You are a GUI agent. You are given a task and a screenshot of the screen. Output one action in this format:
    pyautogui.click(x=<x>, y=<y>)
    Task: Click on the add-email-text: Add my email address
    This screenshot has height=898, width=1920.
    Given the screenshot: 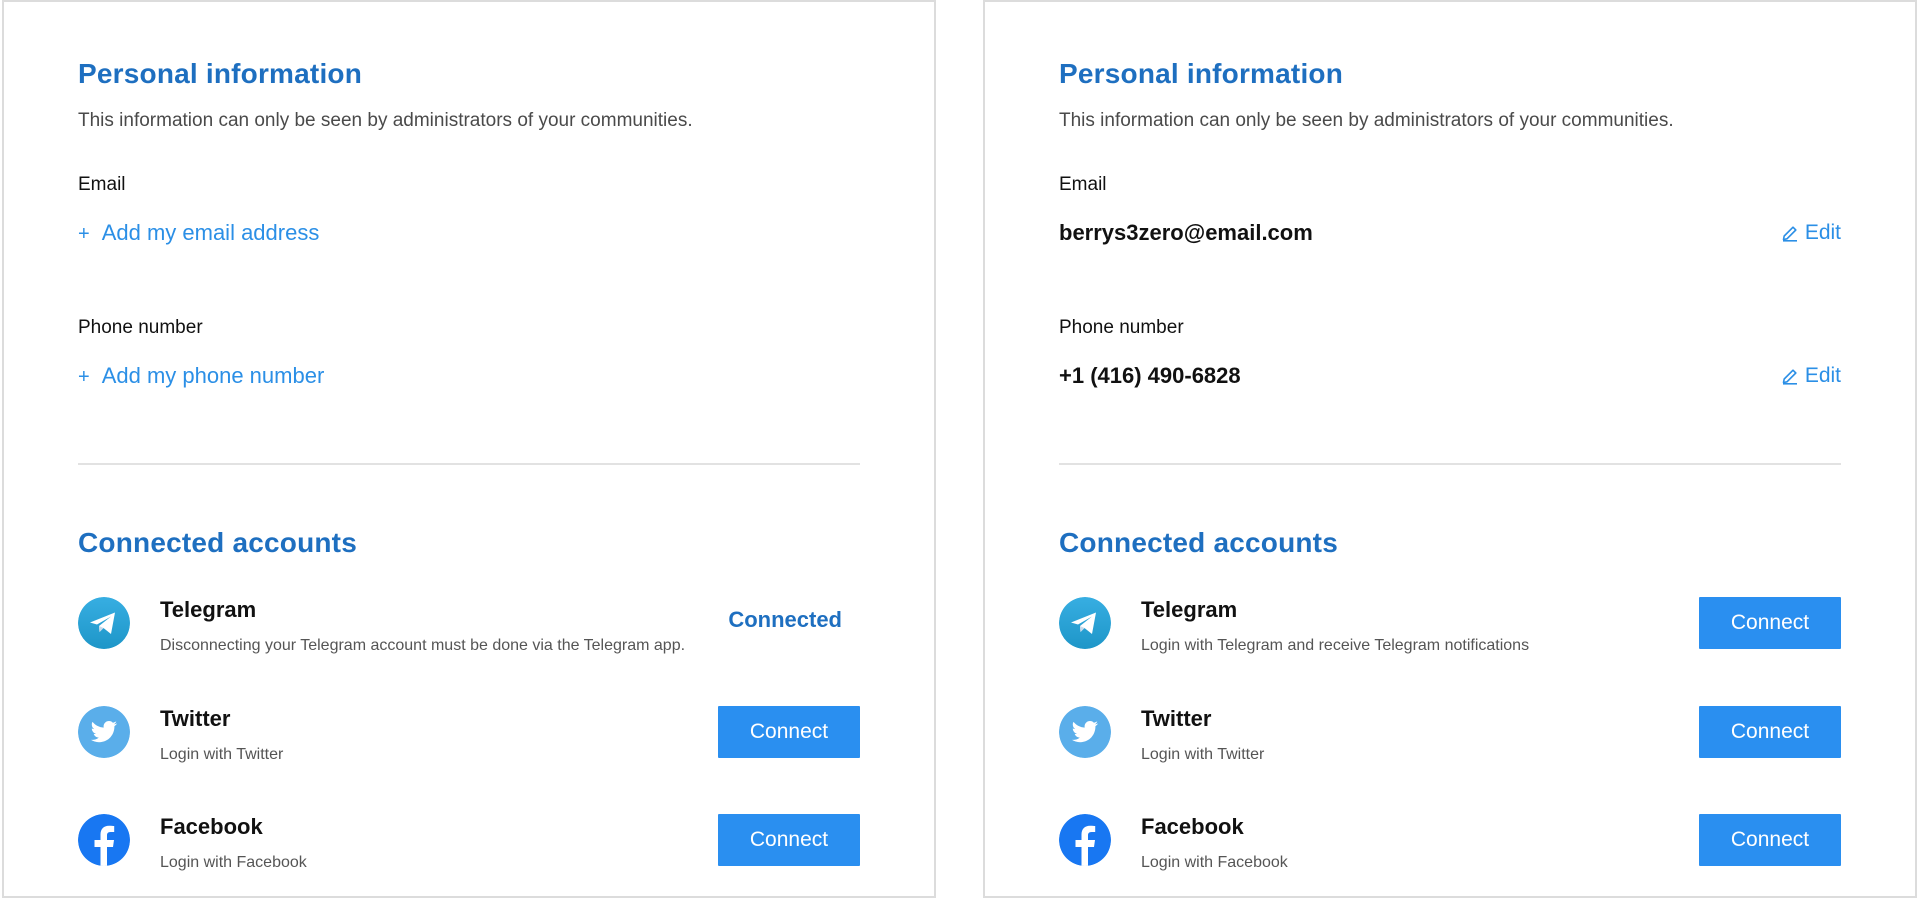 What is the action you would take?
    pyautogui.click(x=210, y=232)
    